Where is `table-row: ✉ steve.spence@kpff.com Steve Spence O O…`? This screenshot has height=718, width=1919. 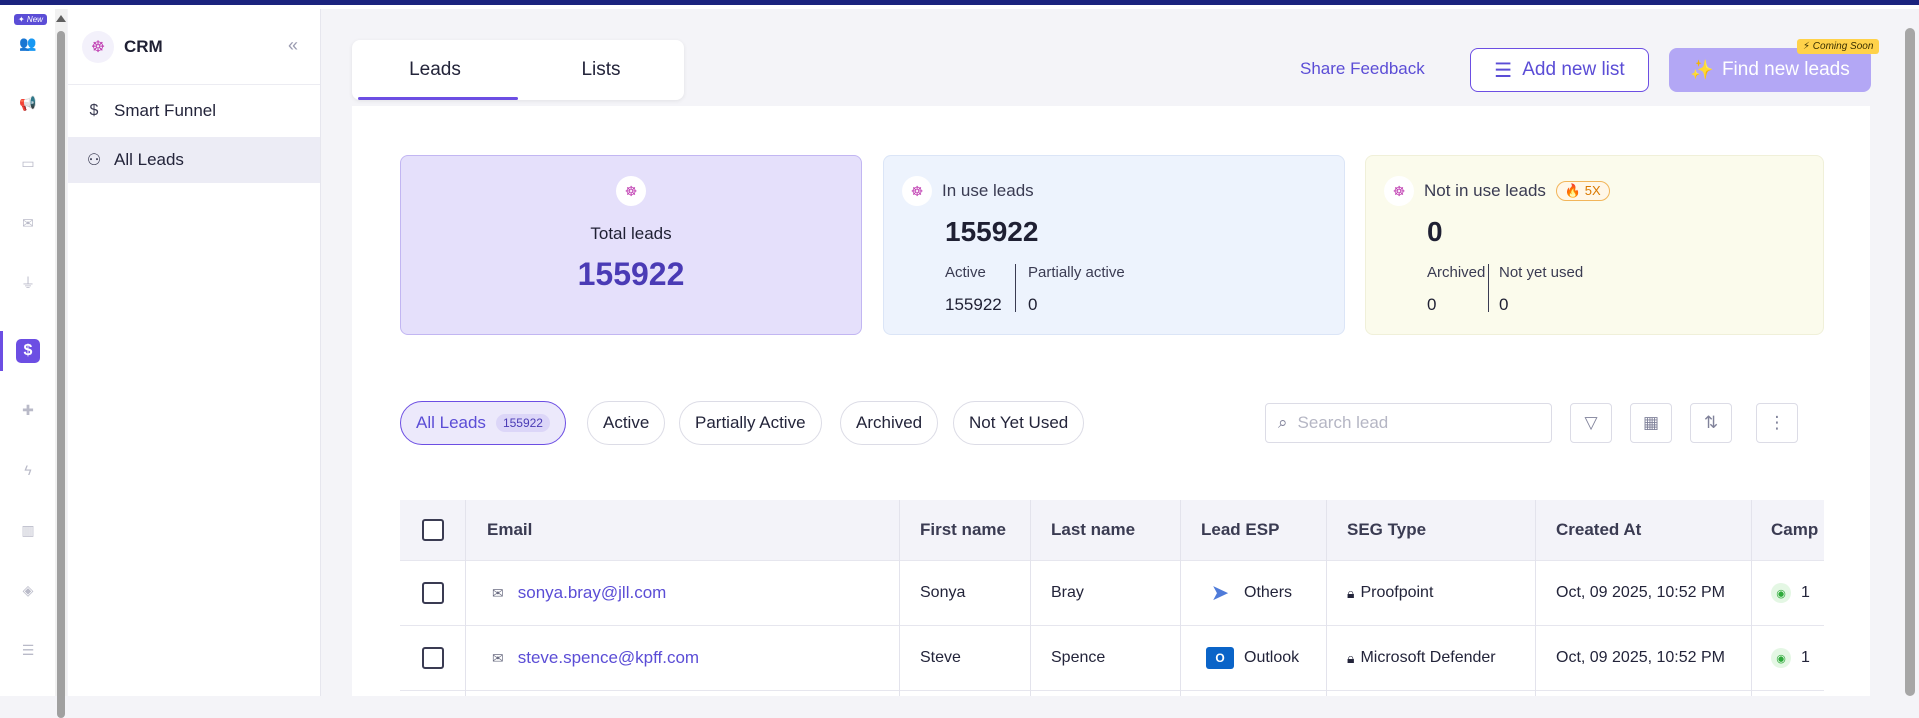 table-row: ✉ steve.spence@kpff.com Steve Spence O O… is located at coordinates (1112, 658).